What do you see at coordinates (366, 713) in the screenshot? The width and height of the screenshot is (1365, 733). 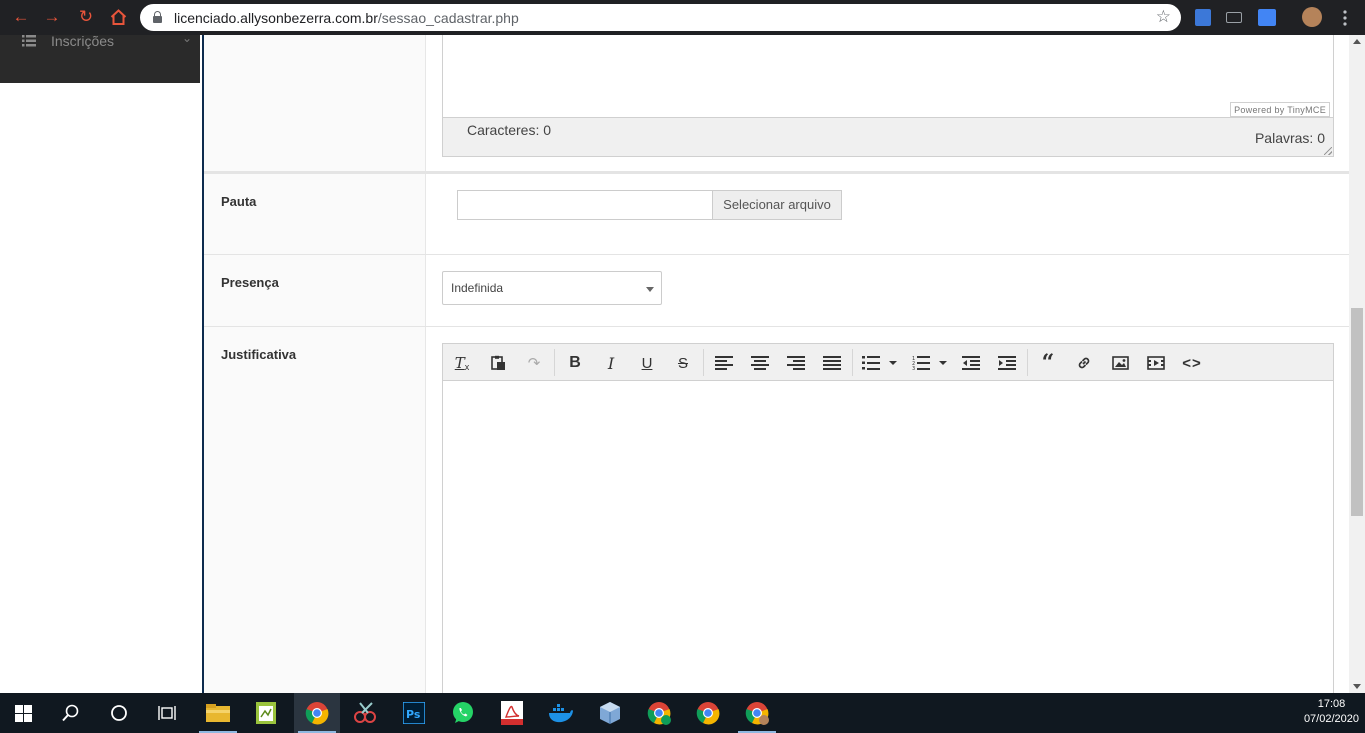 I see `snipping-tool-icon` at bounding box center [366, 713].